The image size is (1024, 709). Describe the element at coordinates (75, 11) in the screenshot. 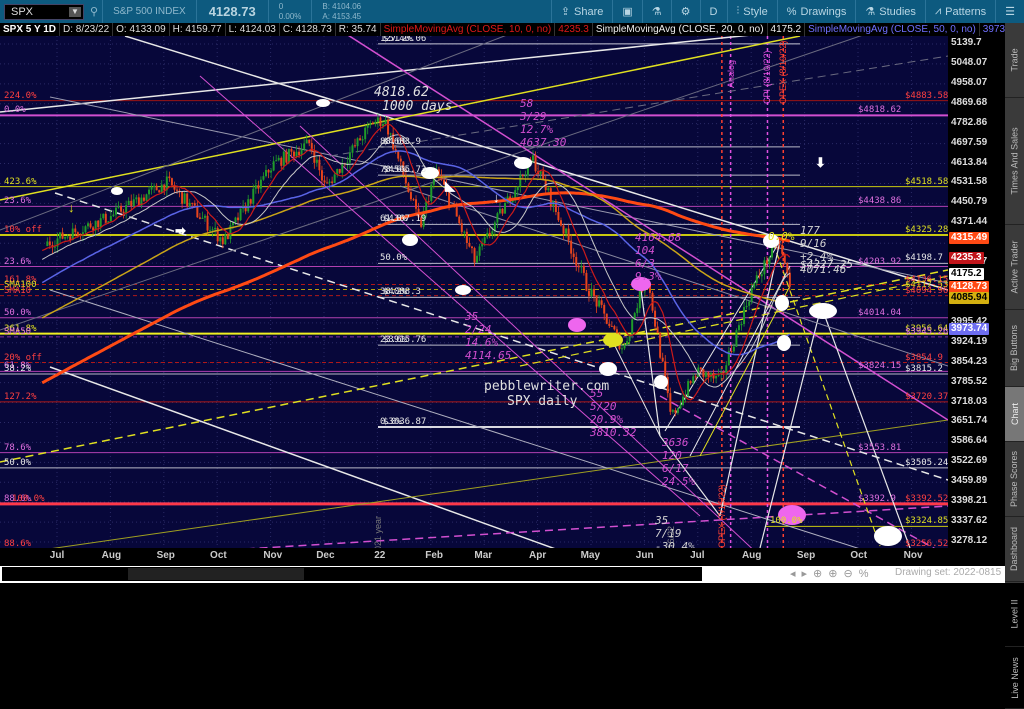

I see `chevron-down-icon: ▼` at that location.